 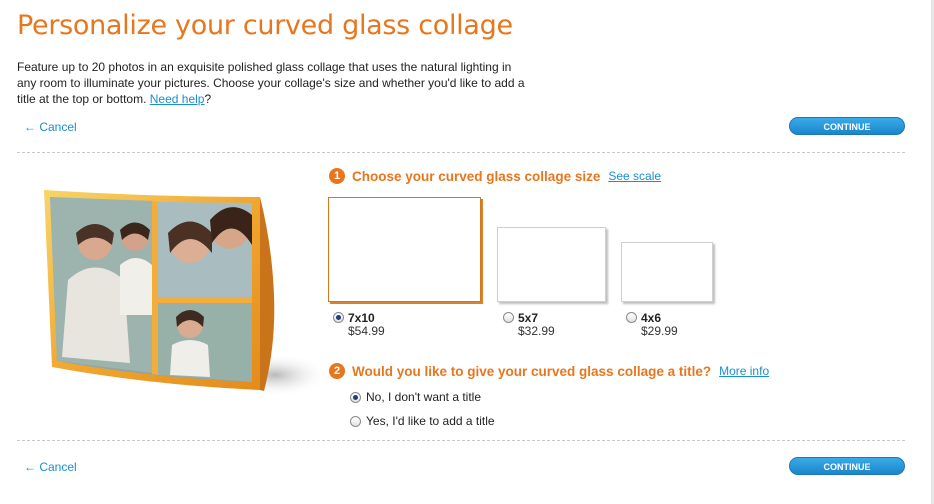 What do you see at coordinates (337, 176) in the screenshot?
I see `step1-number-icon: 1` at bounding box center [337, 176].